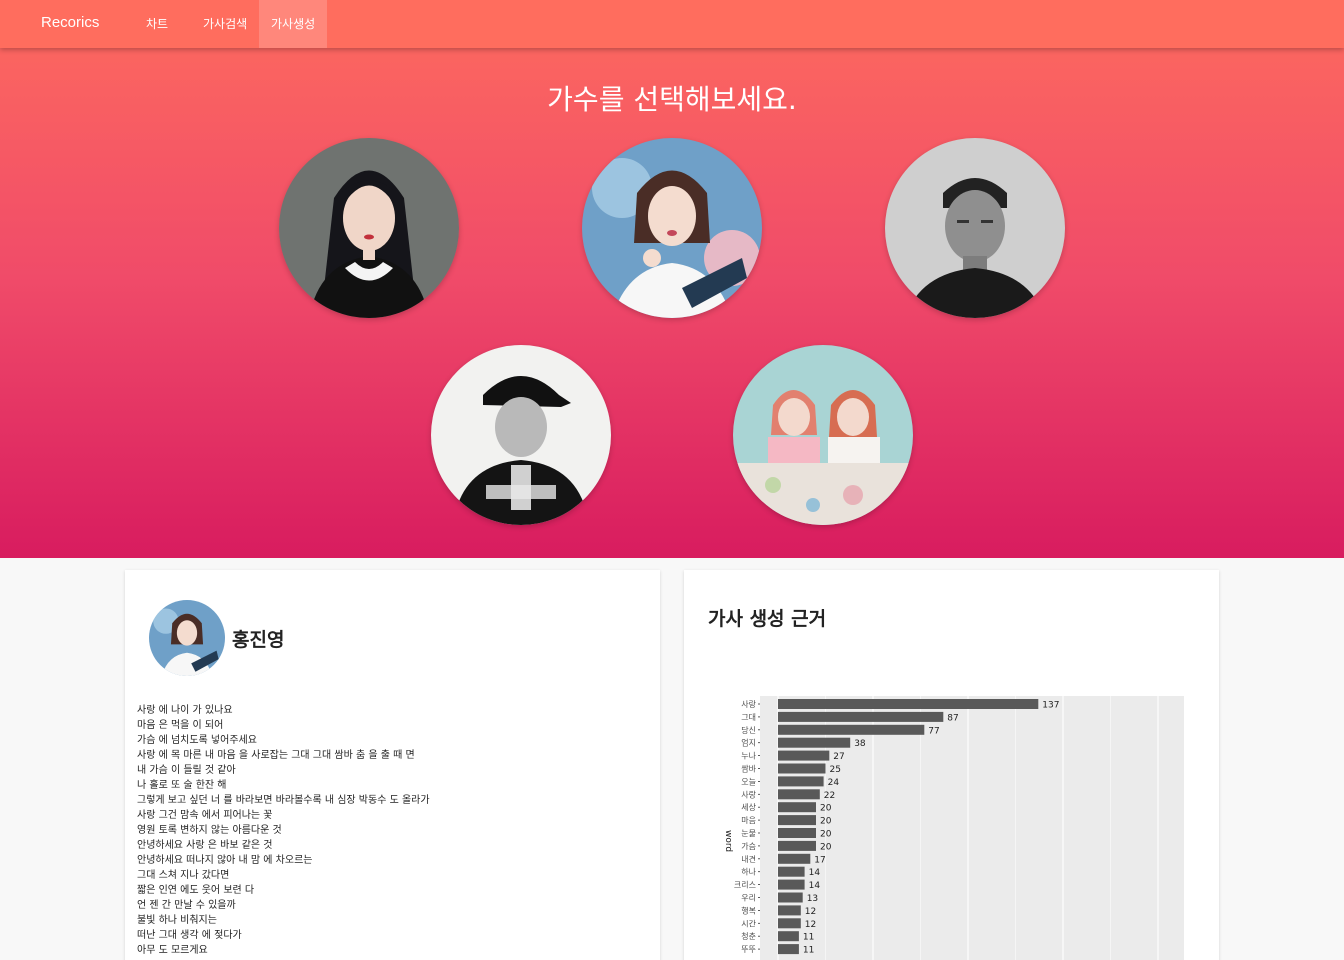  I want to click on lyric-line: 마음 은 먹을 이 되어, so click(180, 725).